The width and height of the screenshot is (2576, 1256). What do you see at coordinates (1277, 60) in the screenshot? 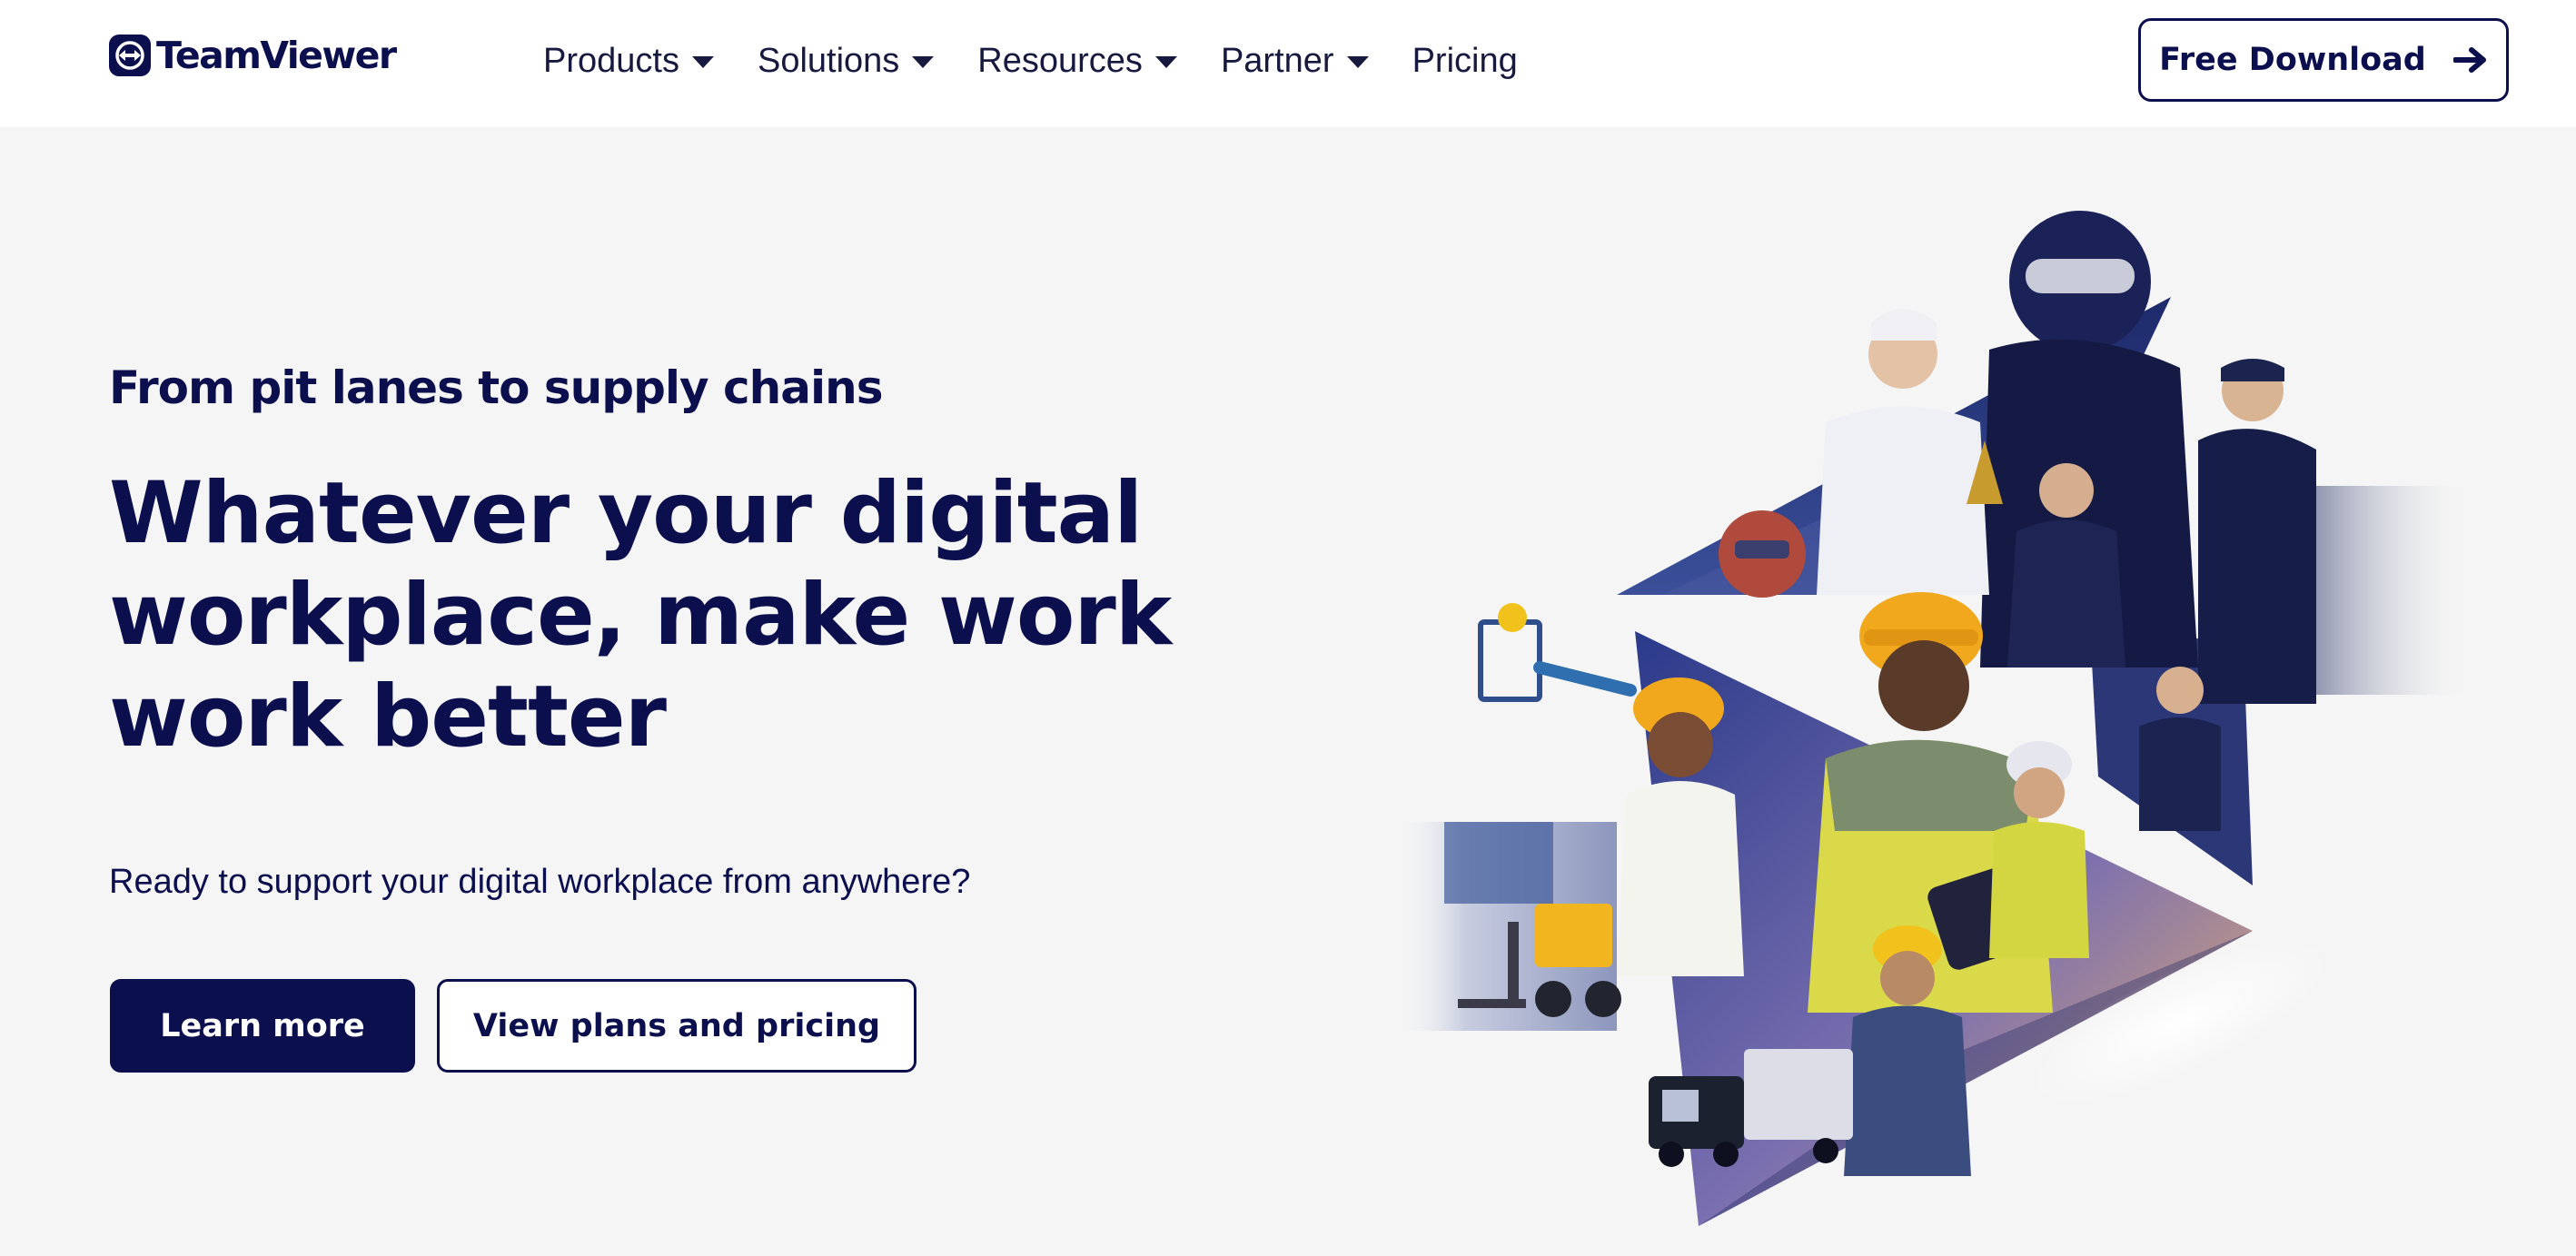
I see `nav-partner-label: Partner` at bounding box center [1277, 60].